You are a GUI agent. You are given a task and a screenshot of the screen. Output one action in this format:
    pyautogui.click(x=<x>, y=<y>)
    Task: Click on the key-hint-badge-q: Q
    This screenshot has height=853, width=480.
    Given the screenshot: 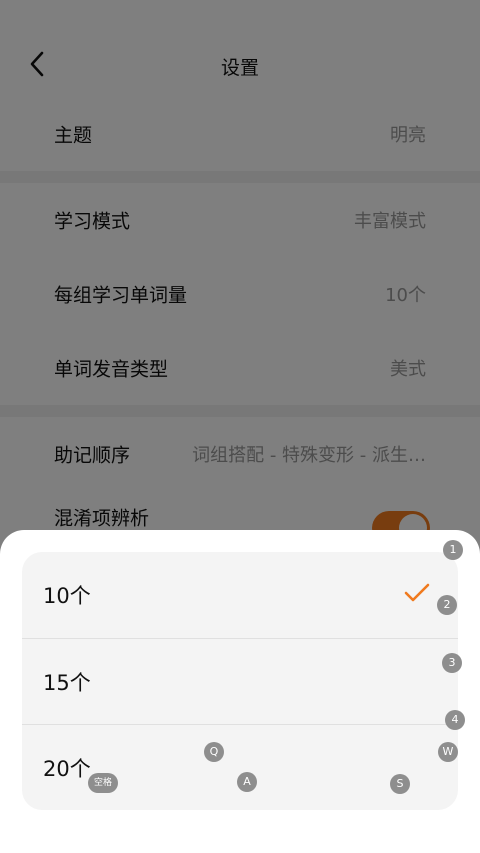 What is the action you would take?
    pyautogui.click(x=214, y=752)
    